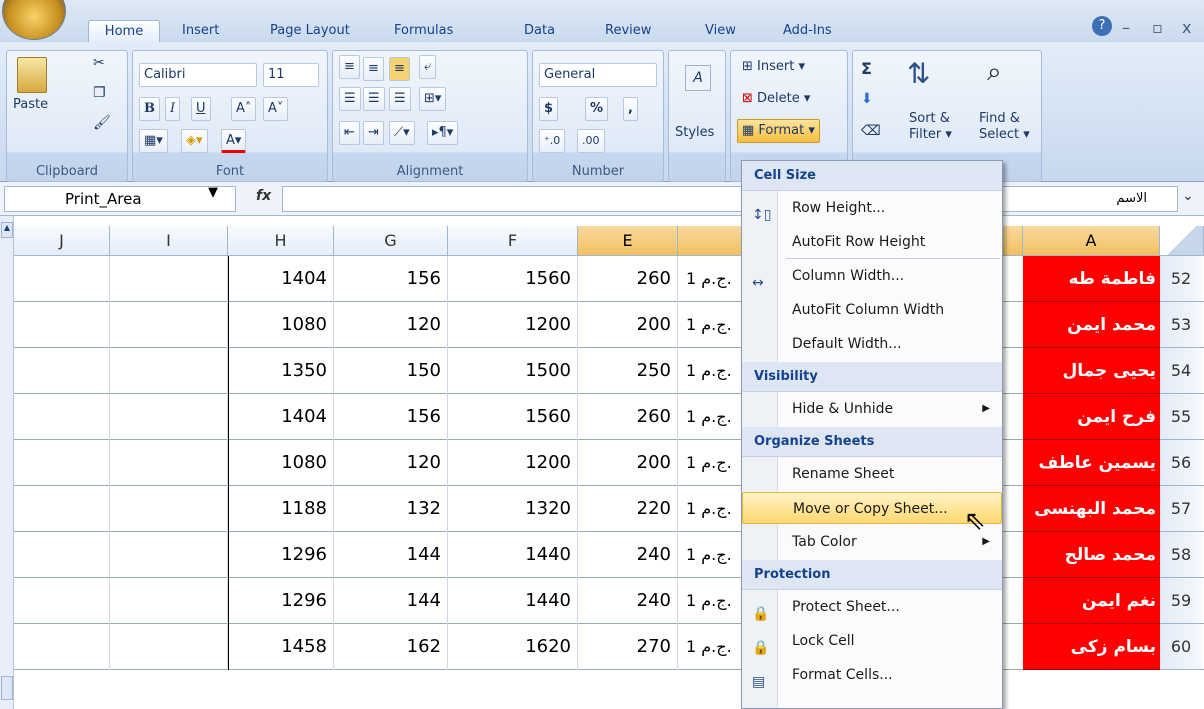 This screenshot has width=1204, height=709. I want to click on cell-f: 1500, so click(513, 371).